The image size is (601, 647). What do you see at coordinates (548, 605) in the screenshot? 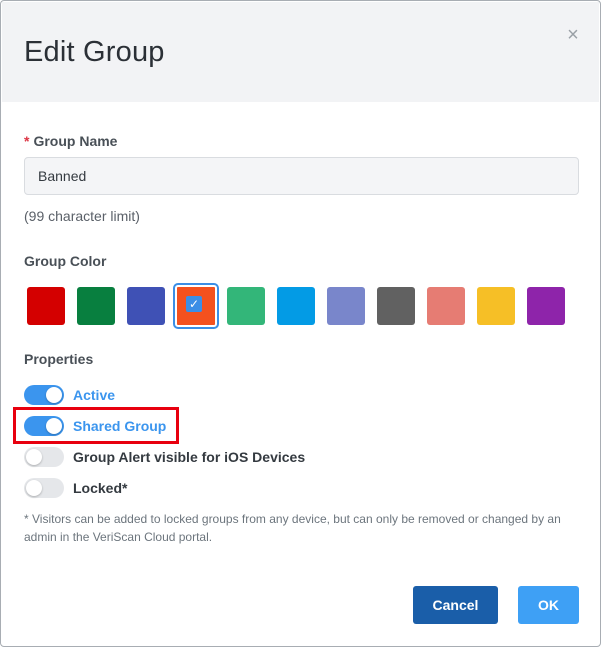
I see `ok-button: OK` at bounding box center [548, 605].